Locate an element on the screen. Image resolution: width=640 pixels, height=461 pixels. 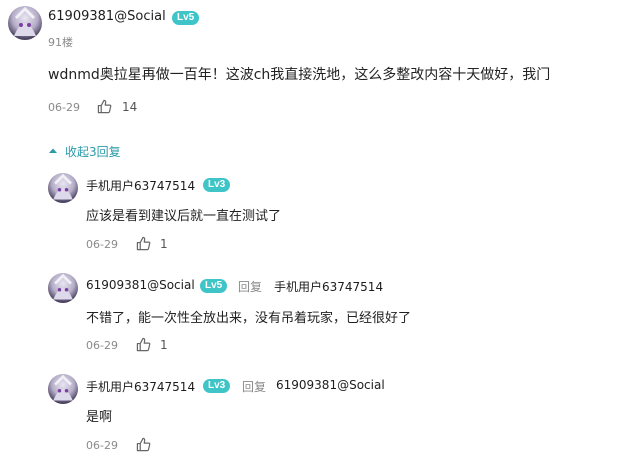
comment-text: wdnmd奥拉星再做一百年！这波ch我直接洗地，这么多整改内容十天做好，我门 is located at coordinates (299, 75).